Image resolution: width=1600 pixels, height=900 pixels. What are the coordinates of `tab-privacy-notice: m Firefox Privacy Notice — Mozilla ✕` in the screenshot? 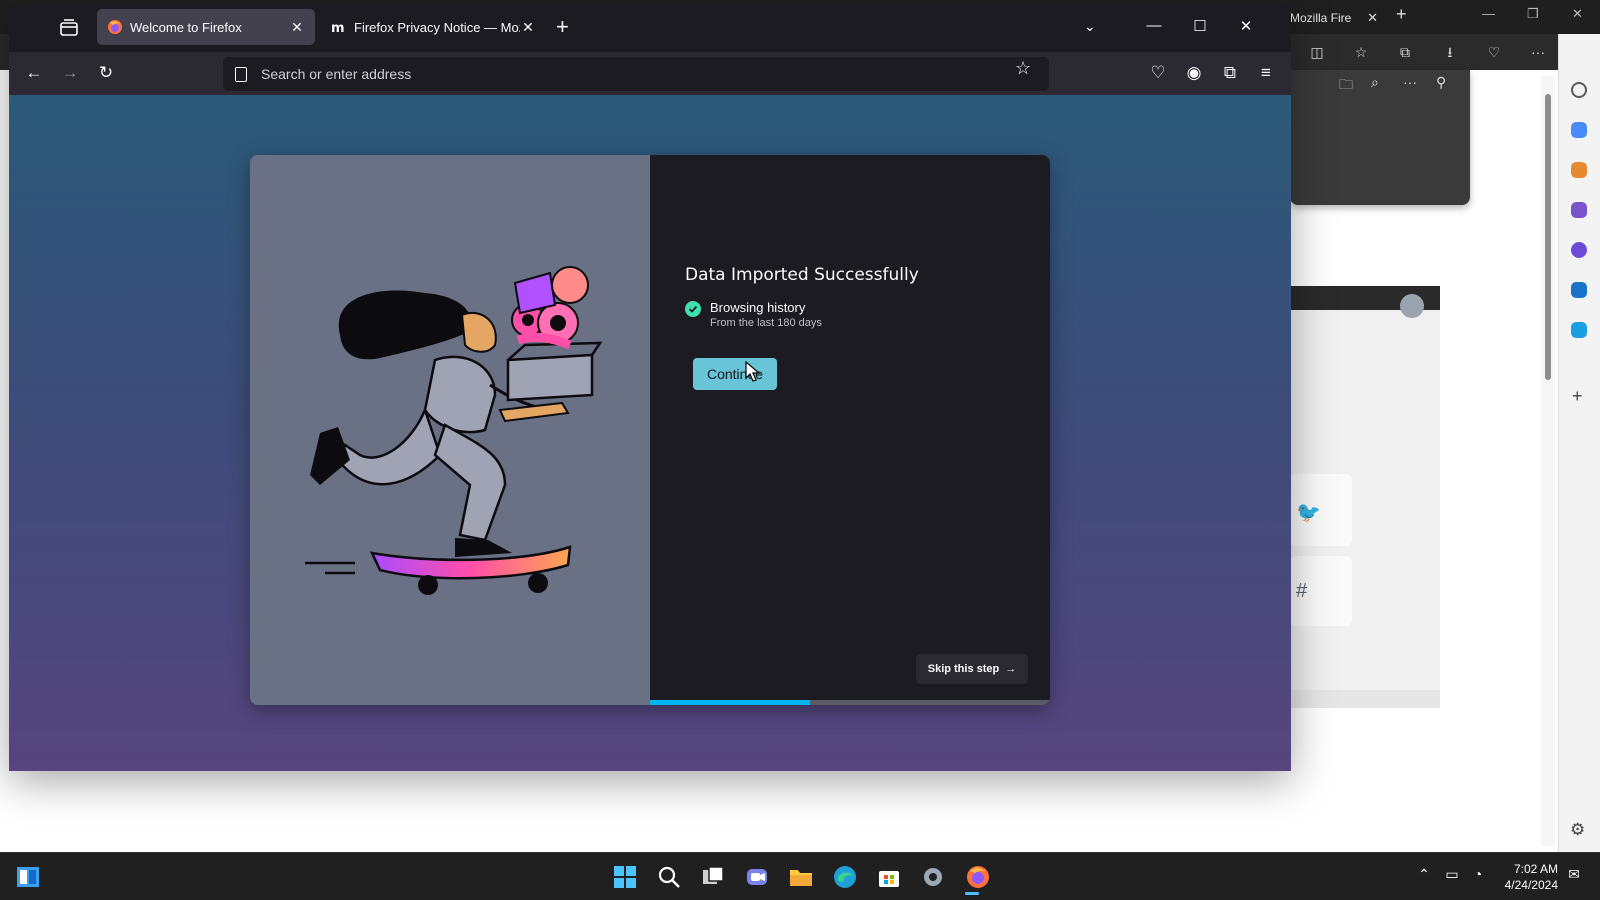 It's located at (433, 27).